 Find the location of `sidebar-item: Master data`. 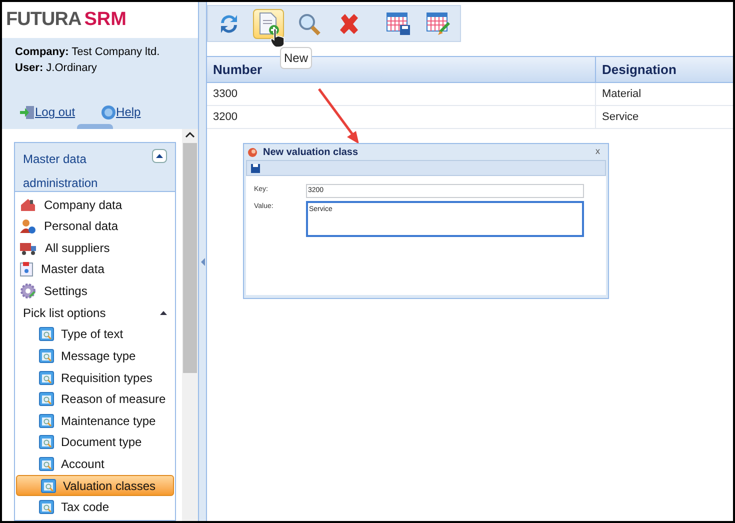

sidebar-item: Master data is located at coordinates (95, 269).